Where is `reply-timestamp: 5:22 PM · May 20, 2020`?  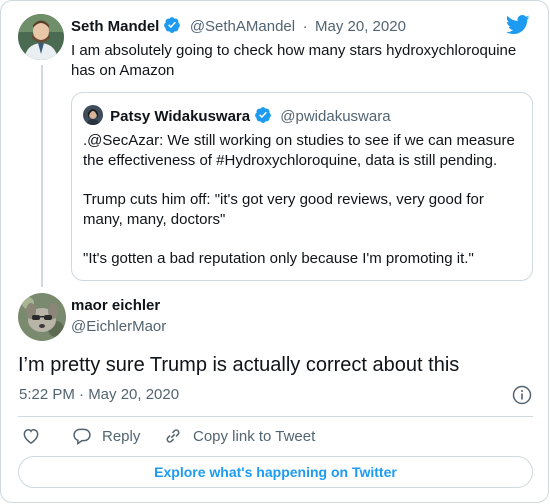
reply-timestamp: 5:22 PM · May 20, 2020 is located at coordinates (99, 394).